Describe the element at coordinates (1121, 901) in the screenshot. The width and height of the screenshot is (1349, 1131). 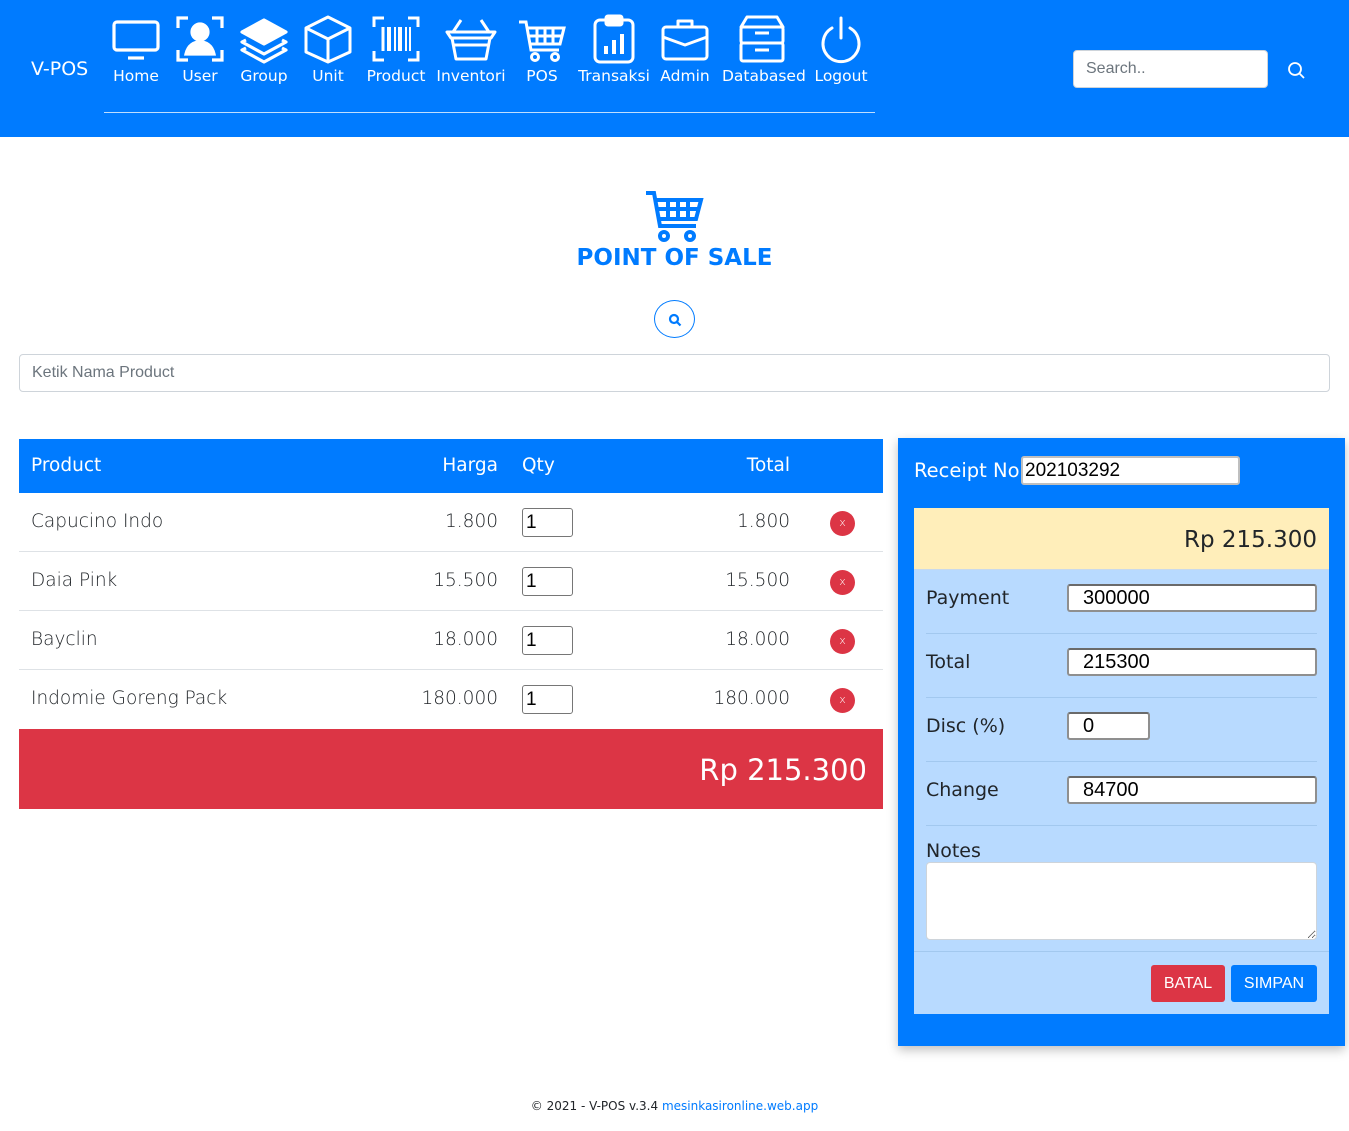
I see `notes-textarea` at that location.